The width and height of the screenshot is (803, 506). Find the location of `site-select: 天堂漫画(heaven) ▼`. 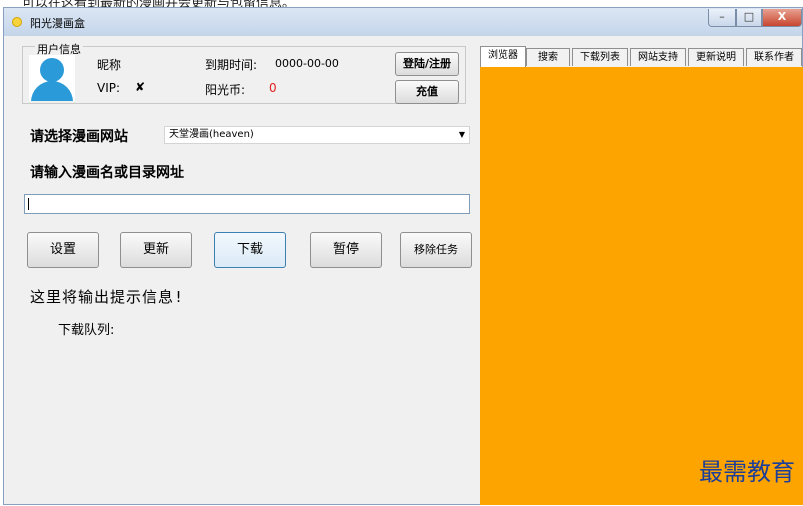

site-select: 天堂漫画(heaven) ▼ is located at coordinates (317, 135).